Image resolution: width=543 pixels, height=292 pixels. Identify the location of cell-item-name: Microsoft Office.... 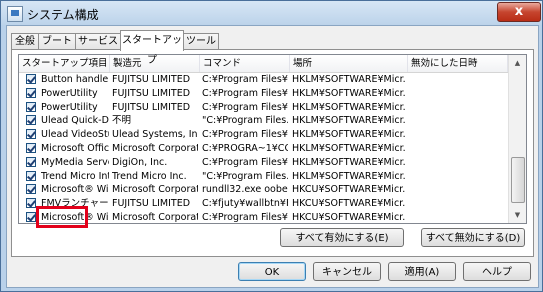
(75, 148).